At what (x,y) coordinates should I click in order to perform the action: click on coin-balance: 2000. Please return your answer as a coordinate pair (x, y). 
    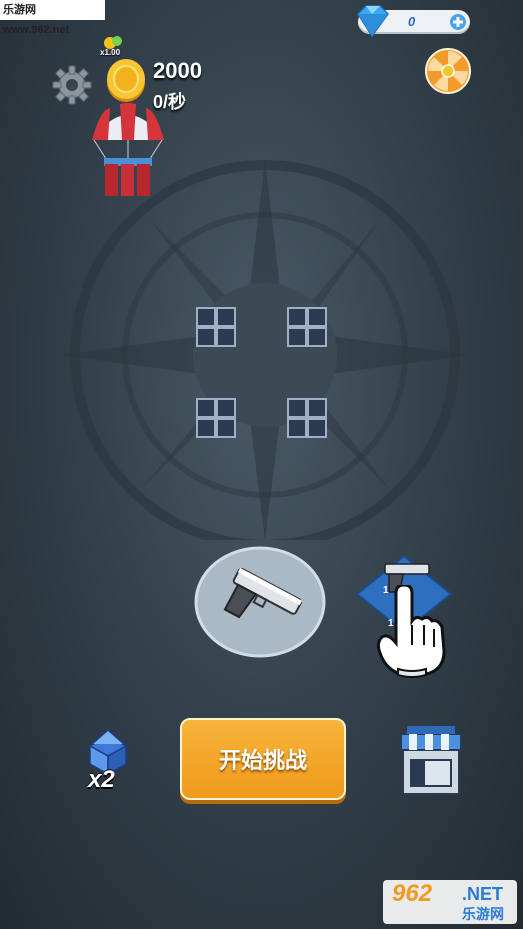
    Looking at the image, I should click on (177, 70).